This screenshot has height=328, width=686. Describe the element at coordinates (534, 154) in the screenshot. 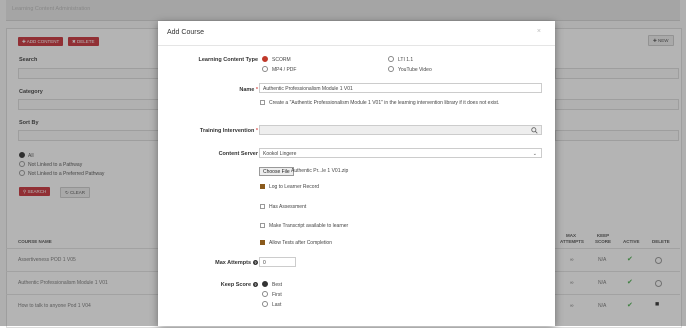

I see `chevron-down-icon: ⌄` at that location.